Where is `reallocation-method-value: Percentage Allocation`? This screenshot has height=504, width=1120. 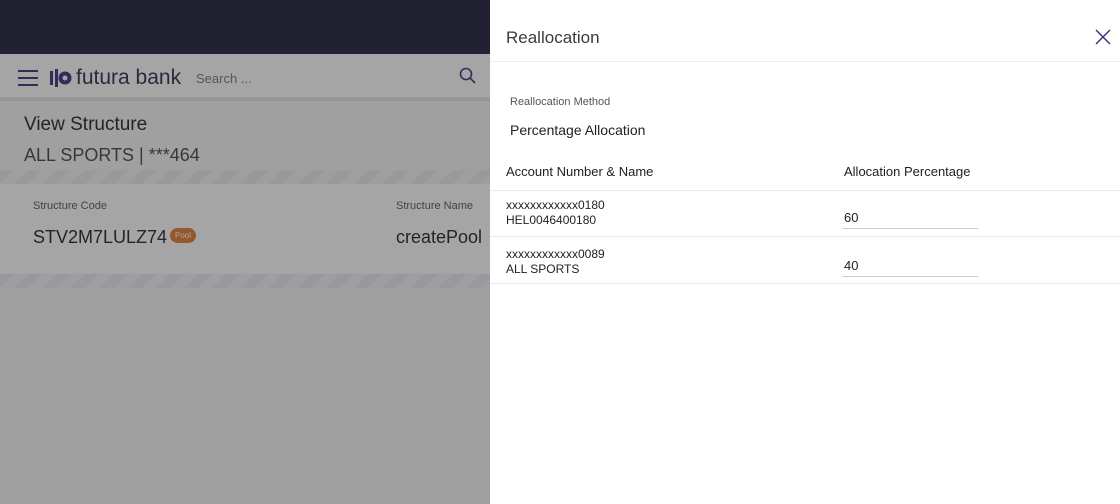
reallocation-method-value: Percentage Allocation is located at coordinates (578, 130).